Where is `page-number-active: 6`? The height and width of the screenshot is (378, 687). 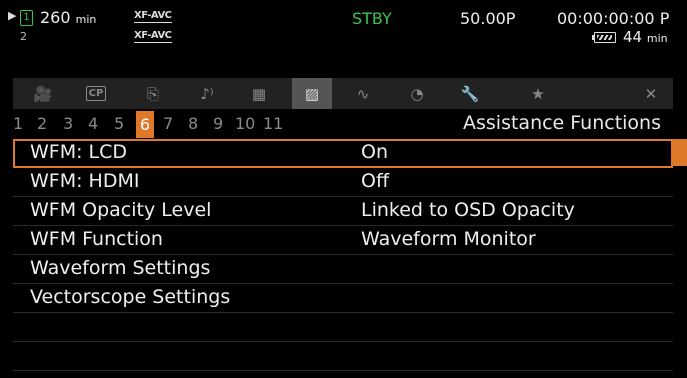 page-number-active: 6 is located at coordinates (145, 124).